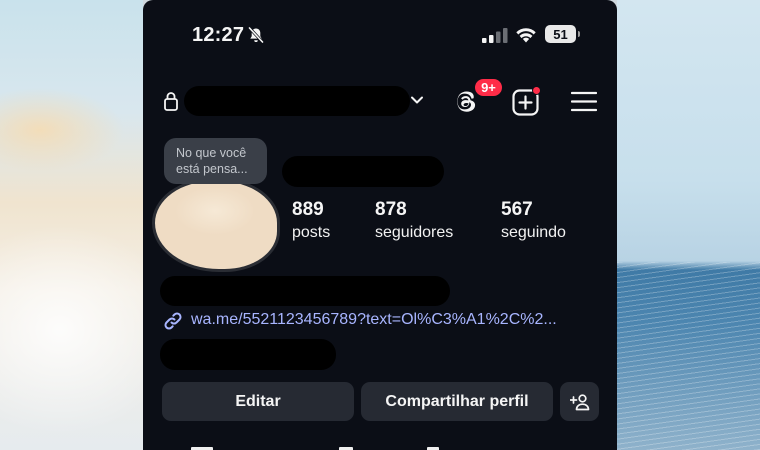 Image resolution: width=760 pixels, height=450 pixels. I want to click on stat-value: 889, so click(308, 209).